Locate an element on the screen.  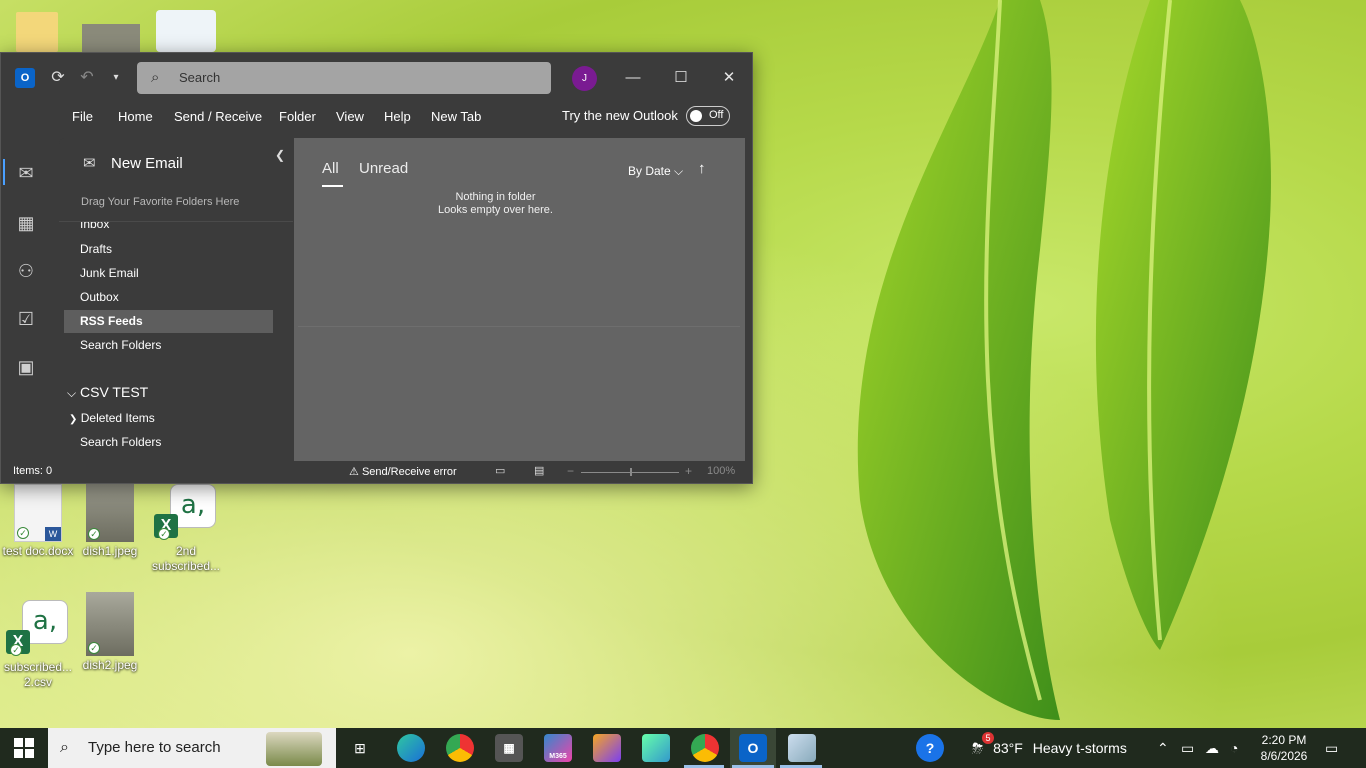
desktop-icon-label: dish1.jpeg is located at coordinates (110, 551).